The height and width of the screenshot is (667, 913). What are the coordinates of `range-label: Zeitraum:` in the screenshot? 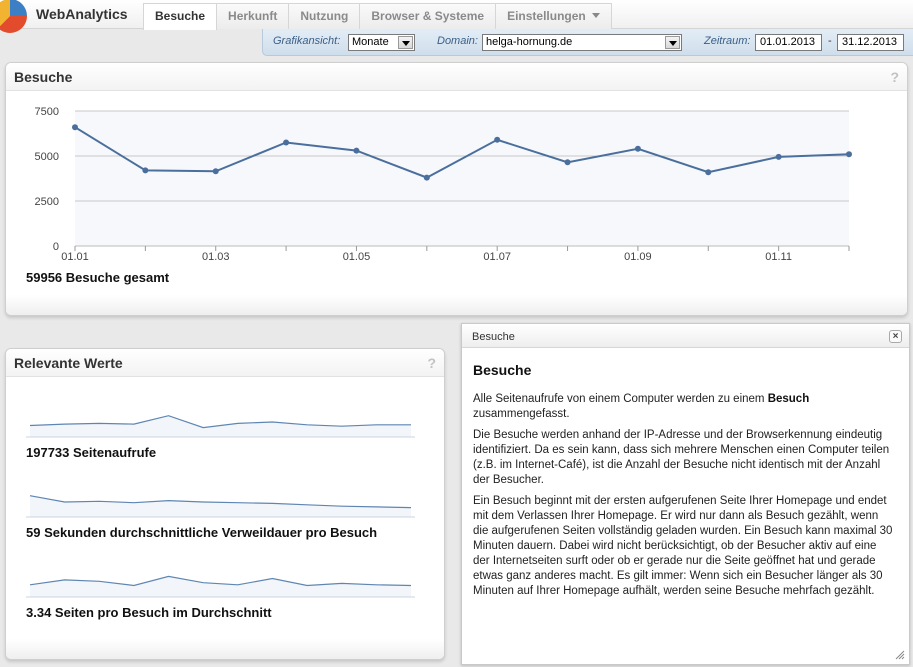 It's located at (727, 41).